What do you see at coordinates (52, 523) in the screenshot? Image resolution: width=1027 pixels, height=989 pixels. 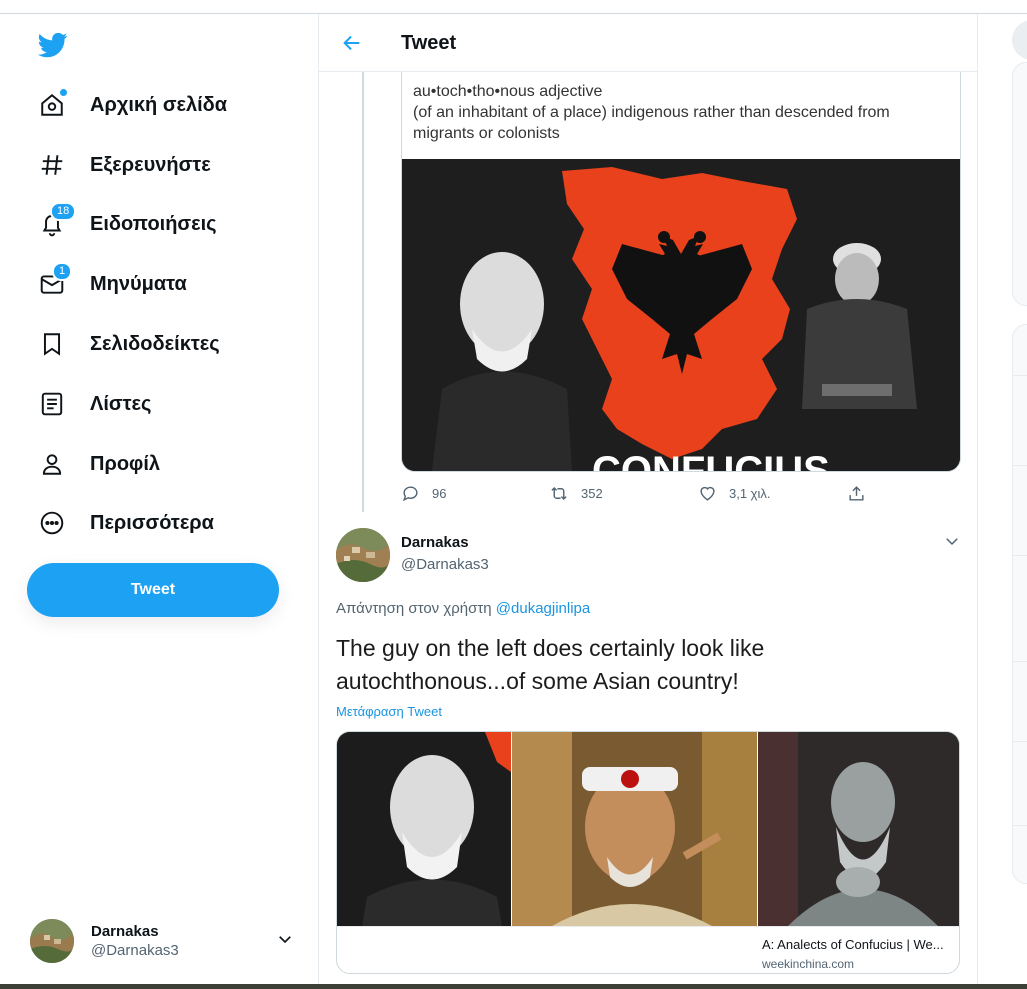 I see `more-circle-icon` at bounding box center [52, 523].